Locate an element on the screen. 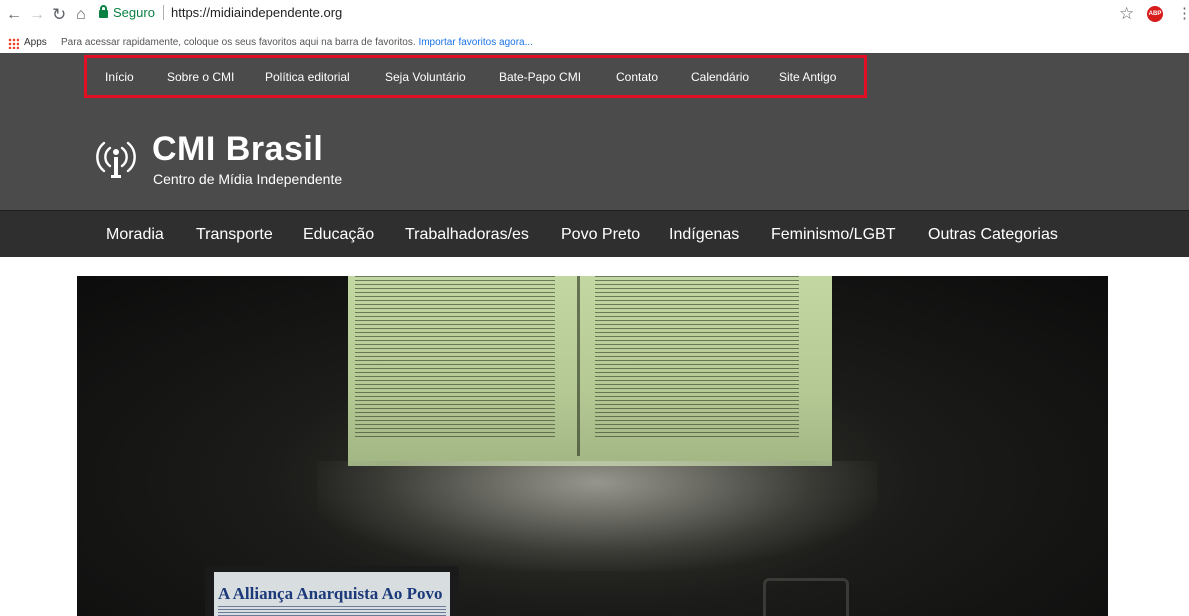 This screenshot has width=1189, height=616. category-transporte: Transporte is located at coordinates (234, 235).